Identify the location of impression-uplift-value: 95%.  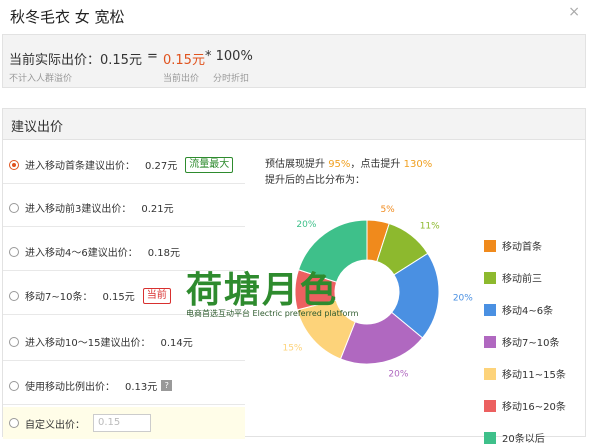
(339, 164).